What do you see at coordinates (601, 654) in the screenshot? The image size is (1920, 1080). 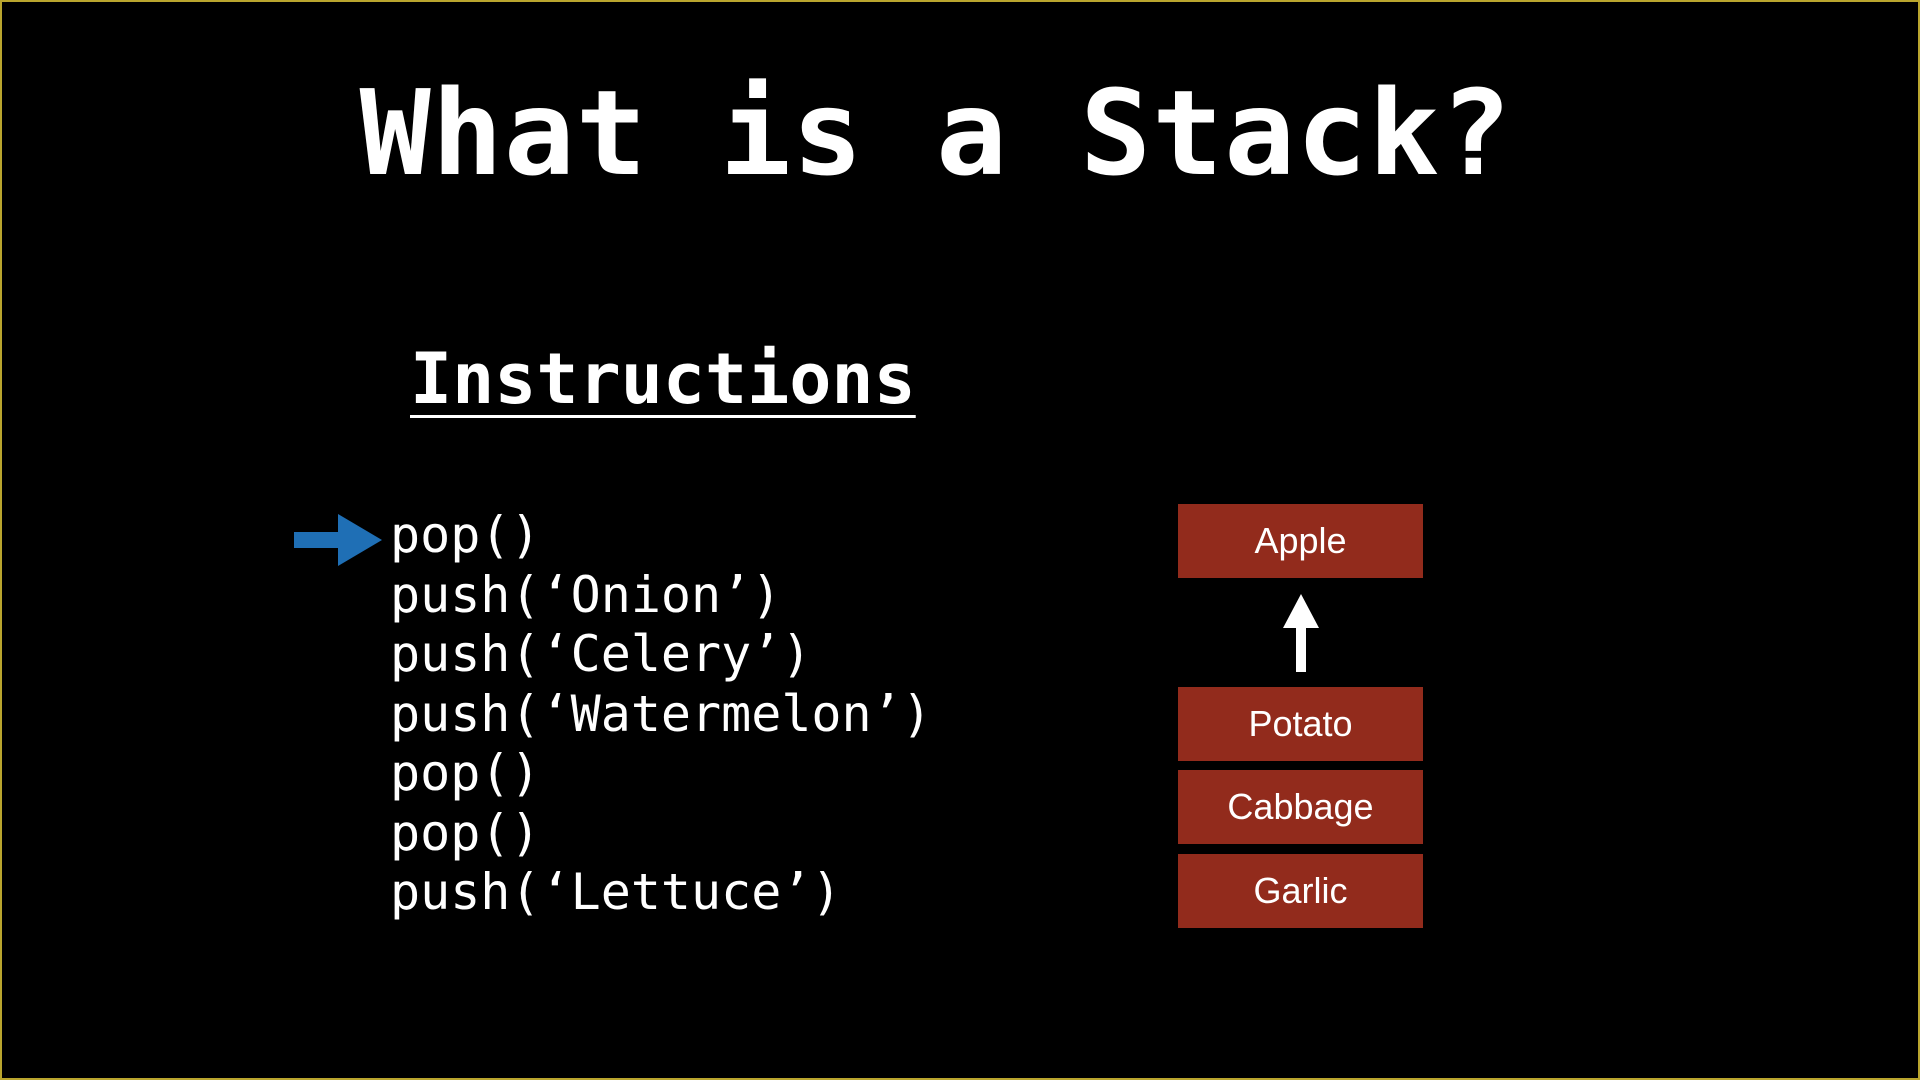 I see `instruction-push-celery: push(‘Celery’)` at bounding box center [601, 654].